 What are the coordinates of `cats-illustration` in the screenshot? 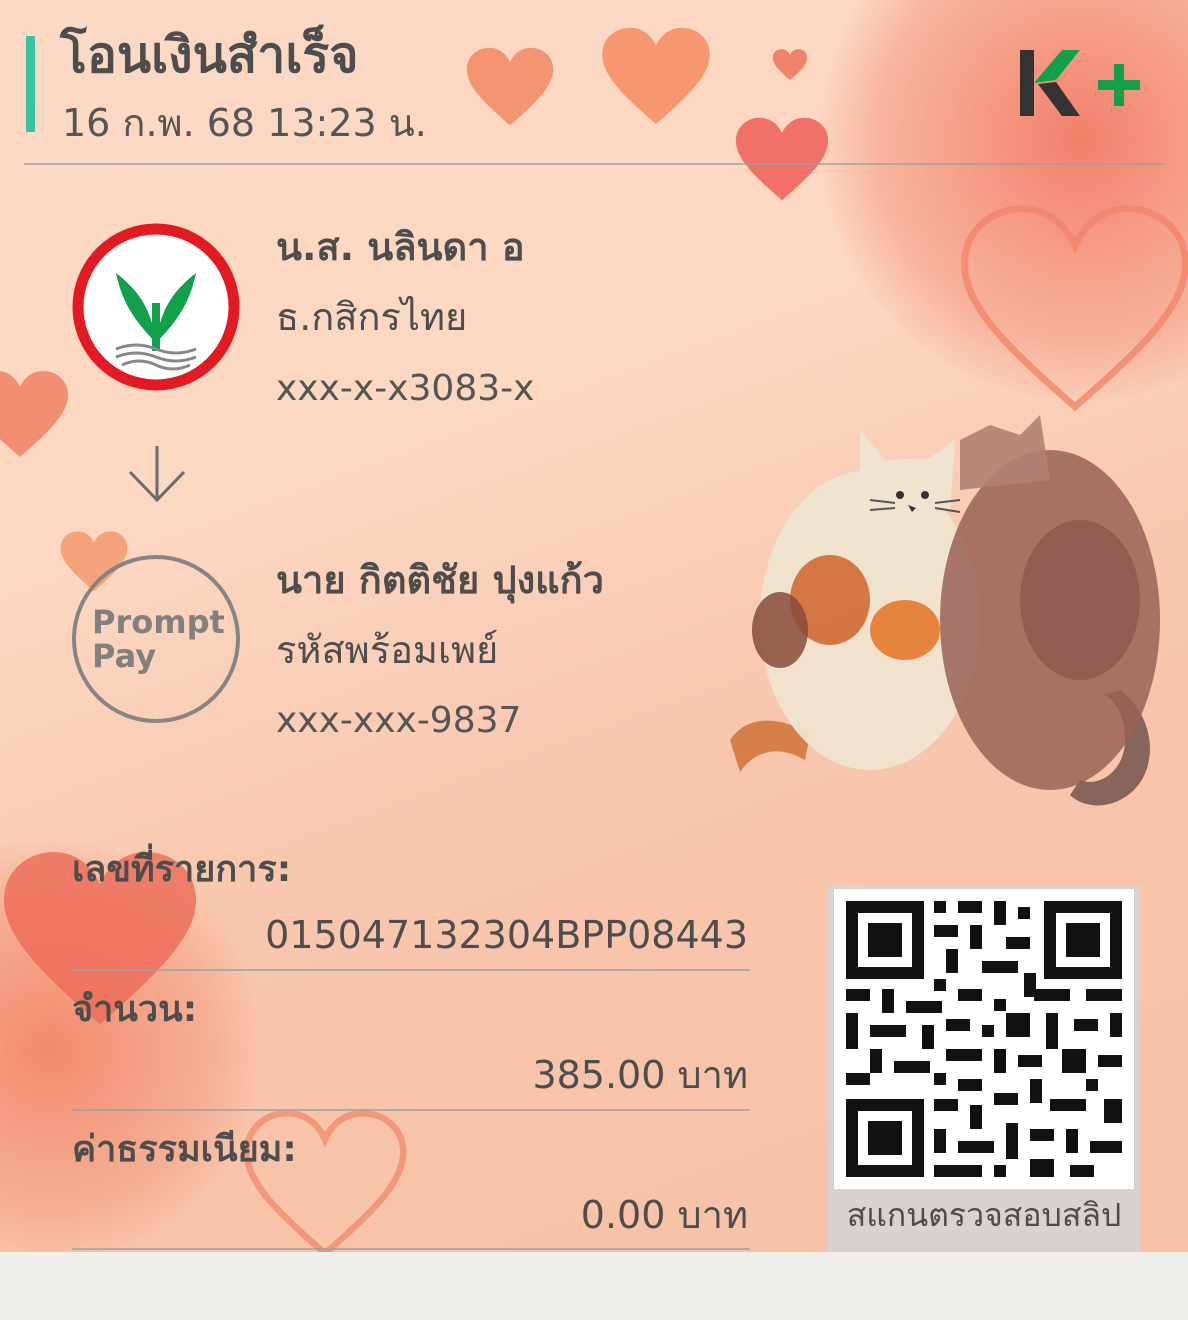 It's located at (945, 610).